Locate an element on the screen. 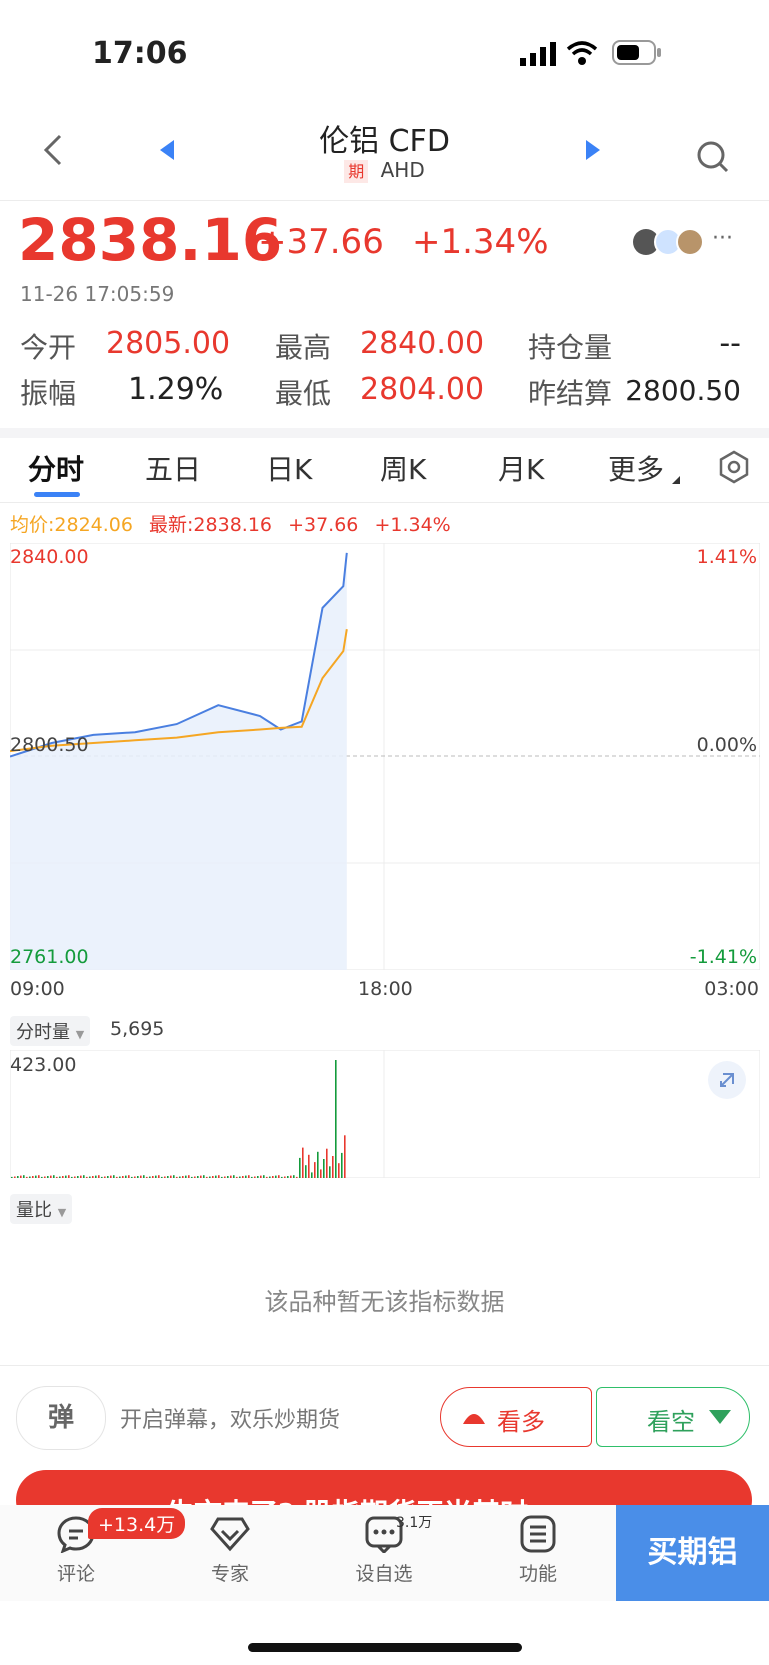 The width and height of the screenshot is (769, 1665). dropdown-triangle-icon is located at coordinates (676, 480).